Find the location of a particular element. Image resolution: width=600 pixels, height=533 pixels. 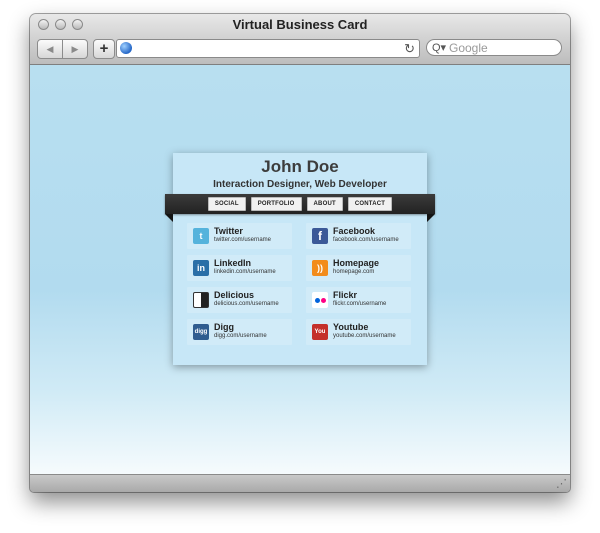

social-url: homepage.com is located at coordinates (354, 272).